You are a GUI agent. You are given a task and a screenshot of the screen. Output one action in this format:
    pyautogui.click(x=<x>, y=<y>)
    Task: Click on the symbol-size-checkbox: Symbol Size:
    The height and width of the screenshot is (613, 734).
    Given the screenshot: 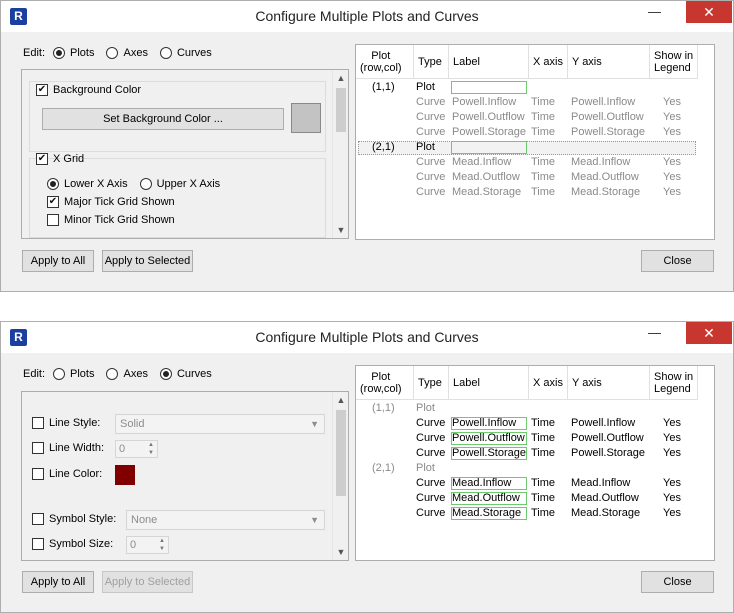 What is the action you would take?
    pyautogui.click(x=72, y=544)
    